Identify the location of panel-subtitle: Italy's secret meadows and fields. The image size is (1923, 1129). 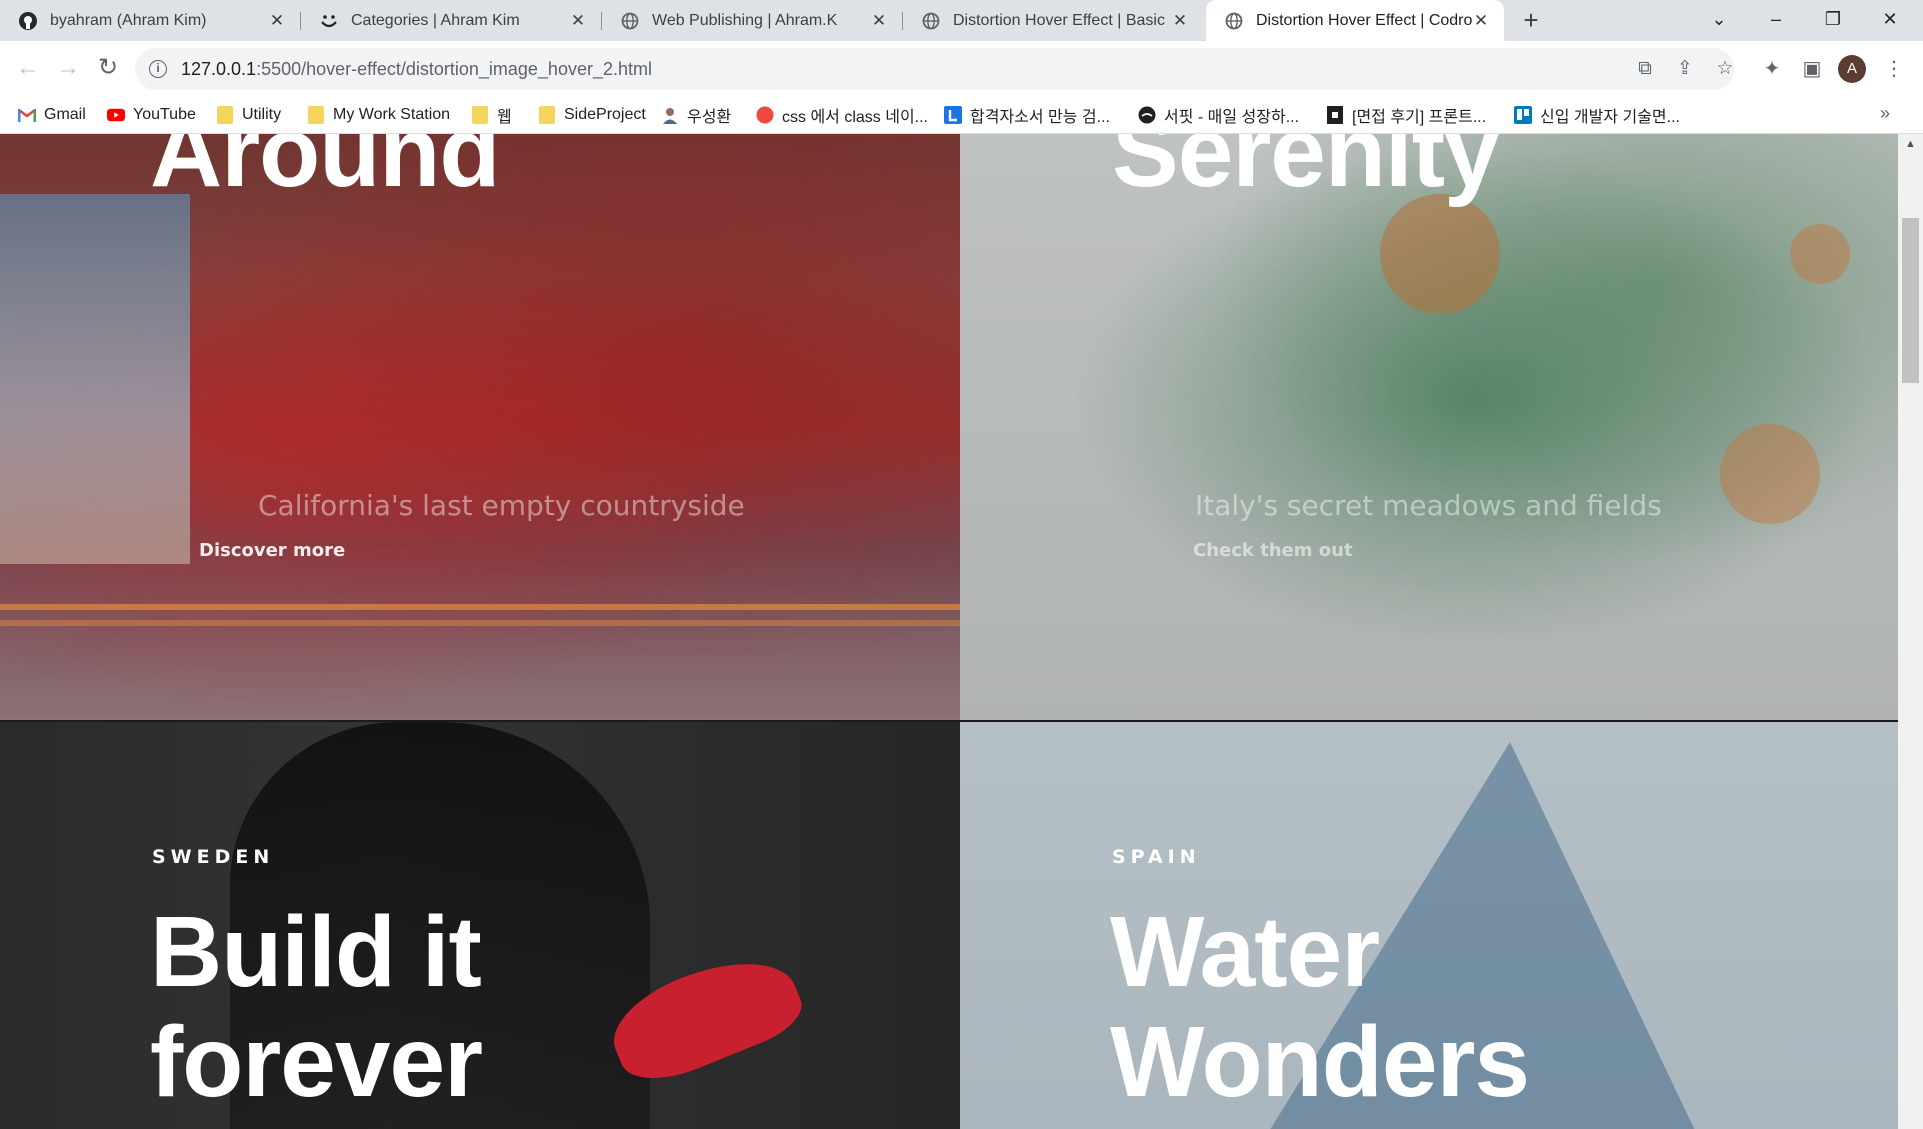
(1428, 505).